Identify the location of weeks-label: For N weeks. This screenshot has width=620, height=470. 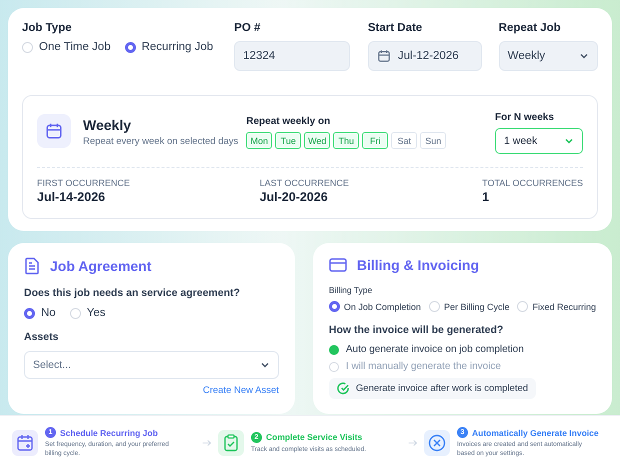
(525, 117).